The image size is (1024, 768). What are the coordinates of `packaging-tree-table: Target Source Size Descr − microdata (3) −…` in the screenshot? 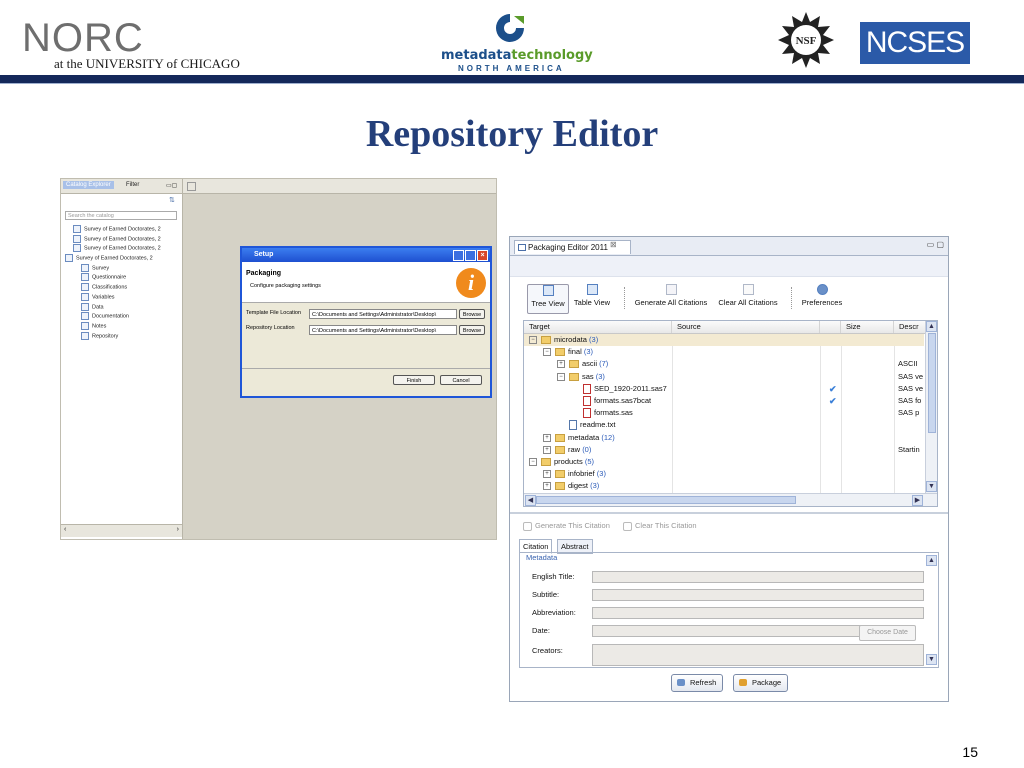 It's located at (730, 413).